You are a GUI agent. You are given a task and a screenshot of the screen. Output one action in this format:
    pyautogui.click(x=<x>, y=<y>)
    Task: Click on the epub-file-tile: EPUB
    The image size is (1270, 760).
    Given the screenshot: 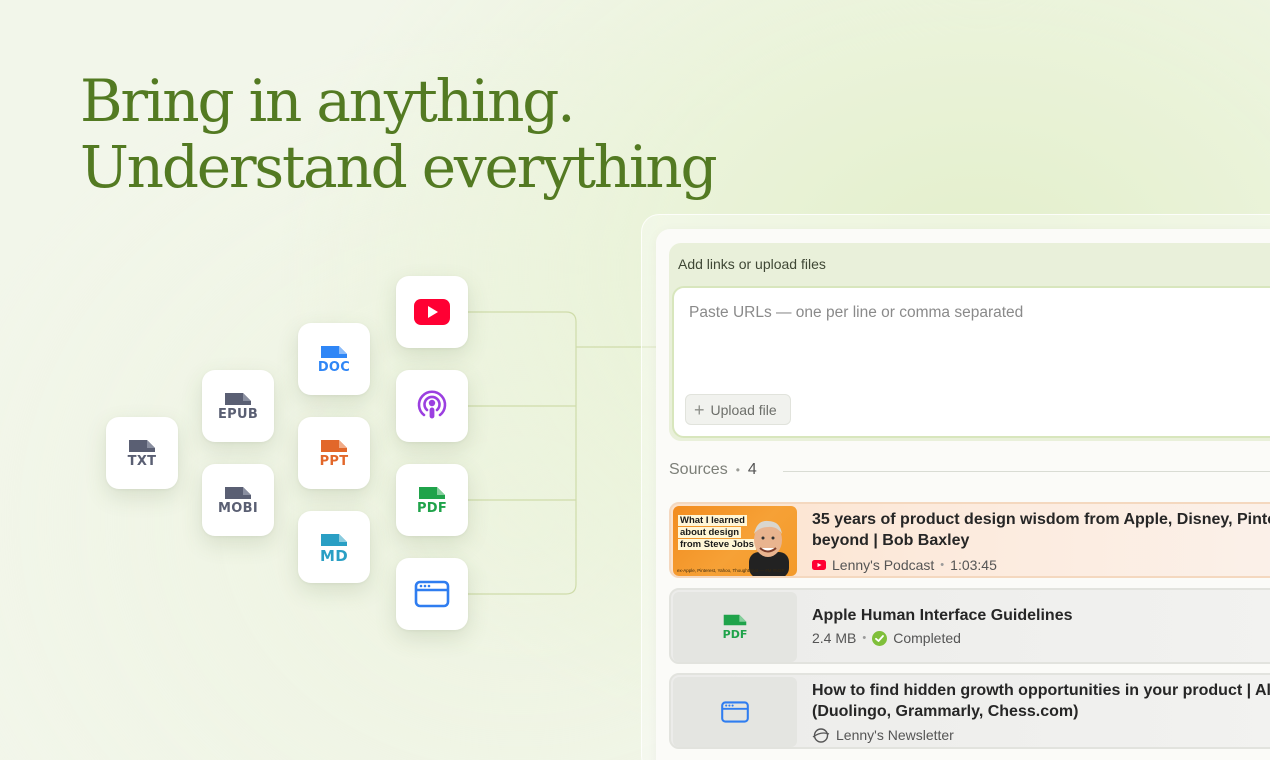 What is the action you would take?
    pyautogui.click(x=238, y=406)
    